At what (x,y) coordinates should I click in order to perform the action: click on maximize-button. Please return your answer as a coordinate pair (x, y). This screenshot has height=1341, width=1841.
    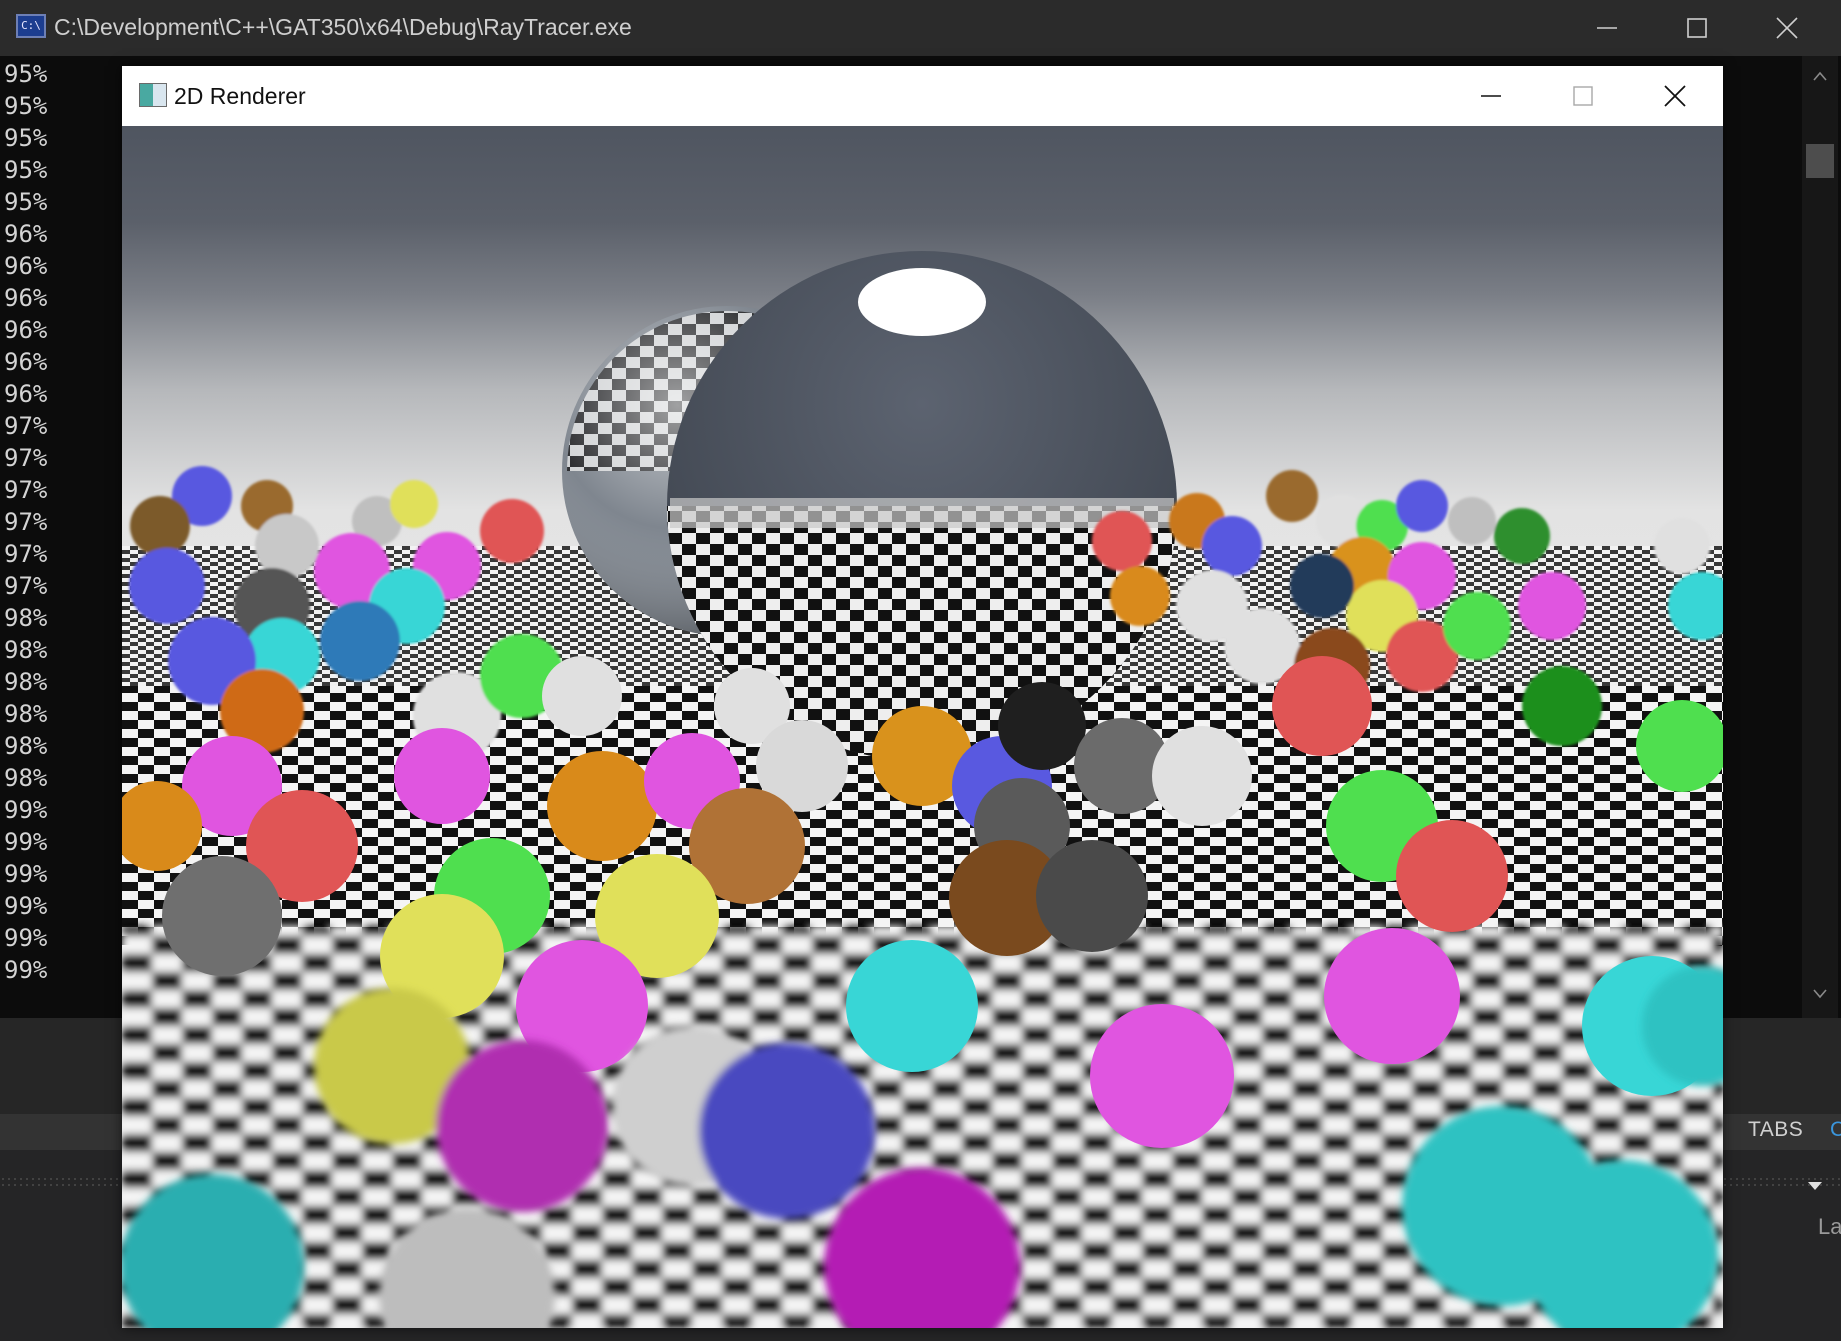
    Looking at the image, I should click on (1697, 28).